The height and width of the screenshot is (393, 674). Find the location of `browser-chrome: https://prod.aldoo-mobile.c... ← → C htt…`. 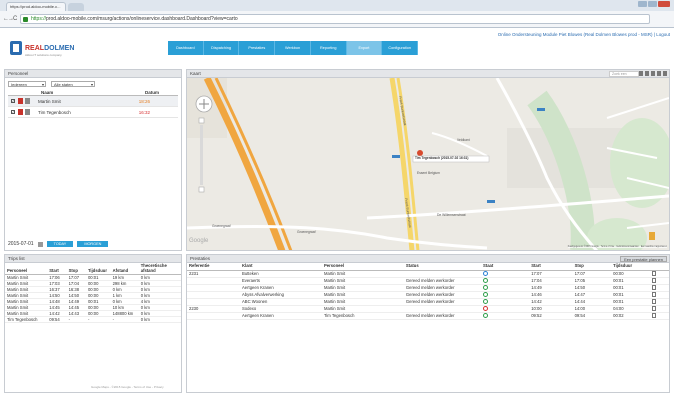

browser-chrome: https://prod.aldoo-mobile.c... ← → C htt… is located at coordinates (337, 14).